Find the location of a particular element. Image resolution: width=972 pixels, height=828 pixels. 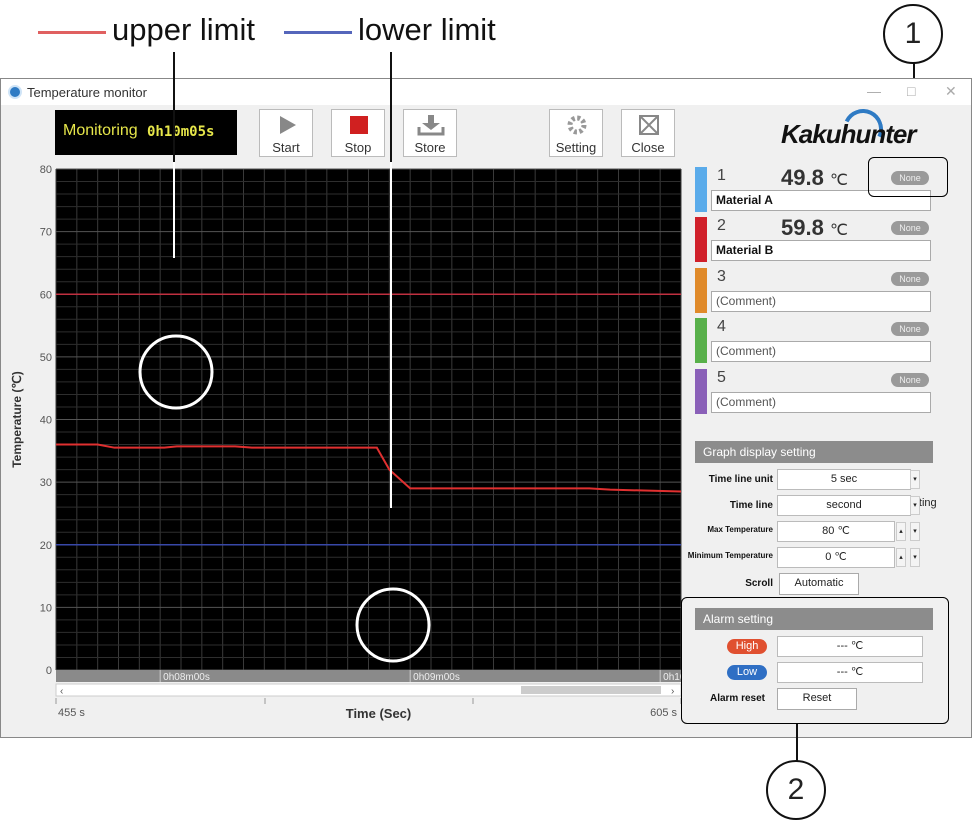

channel-number: 1 is located at coordinates (721, 175).